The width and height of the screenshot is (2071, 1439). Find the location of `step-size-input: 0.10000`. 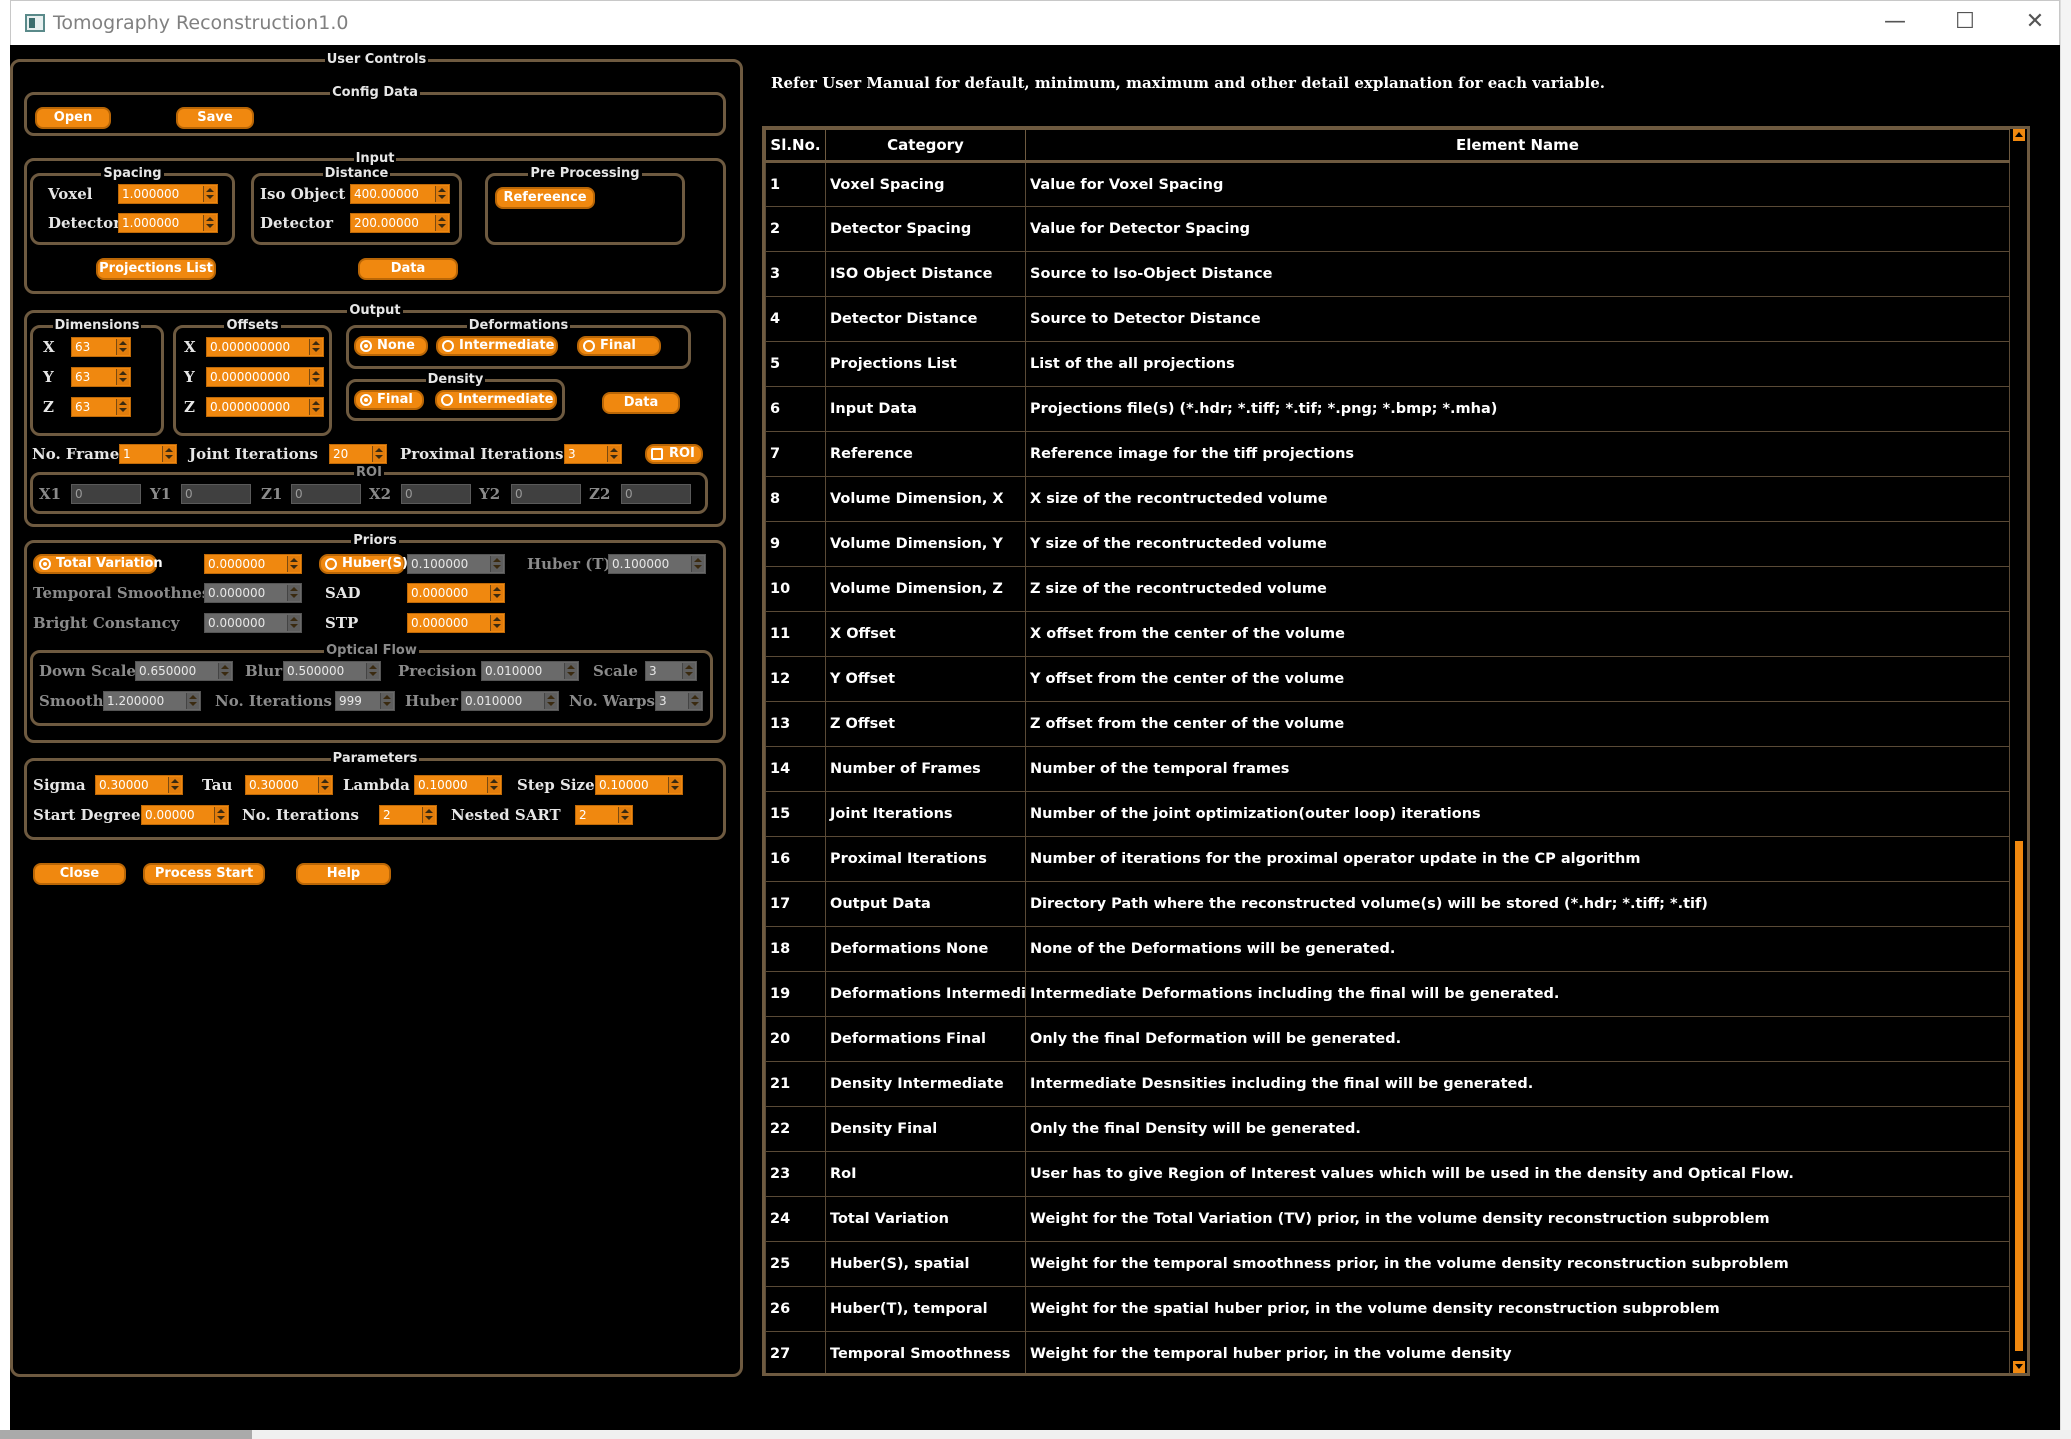

step-size-input: 0.10000 is located at coordinates (639, 785).